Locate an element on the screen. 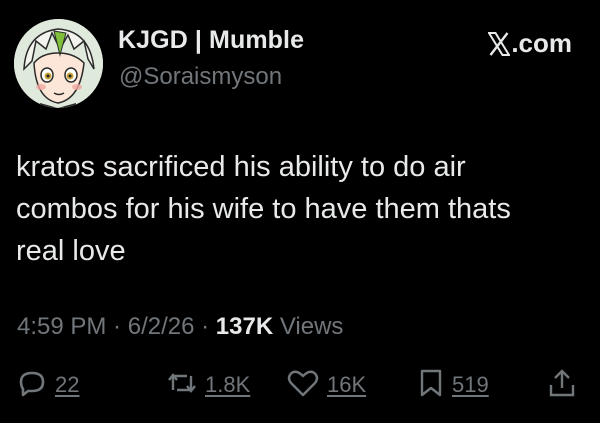 This screenshot has width=600, height=423. reply-icon is located at coordinates (32, 385).